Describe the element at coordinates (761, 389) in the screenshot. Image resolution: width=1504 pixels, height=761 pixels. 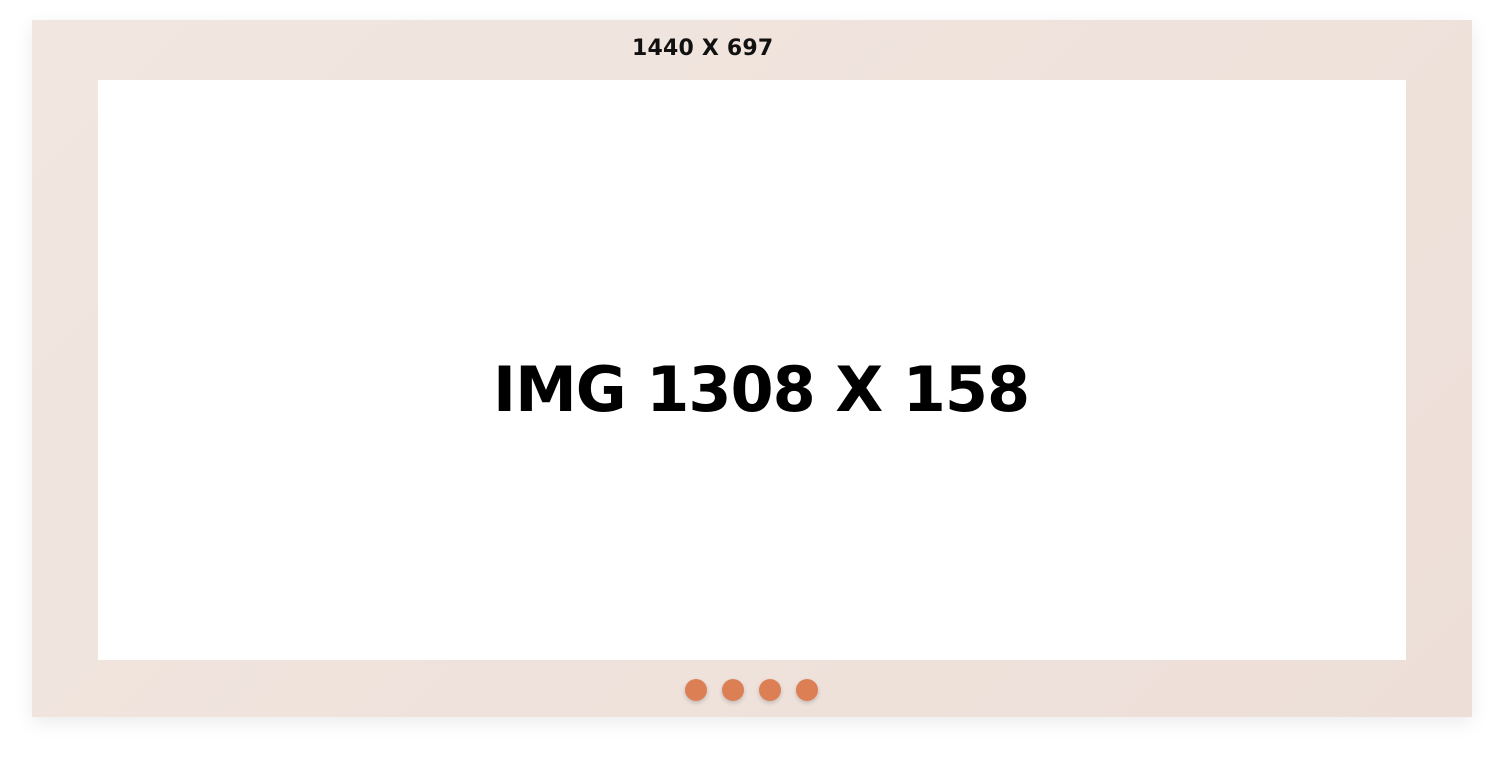
I see `image-size-label: IMG 1308 X 158` at that location.